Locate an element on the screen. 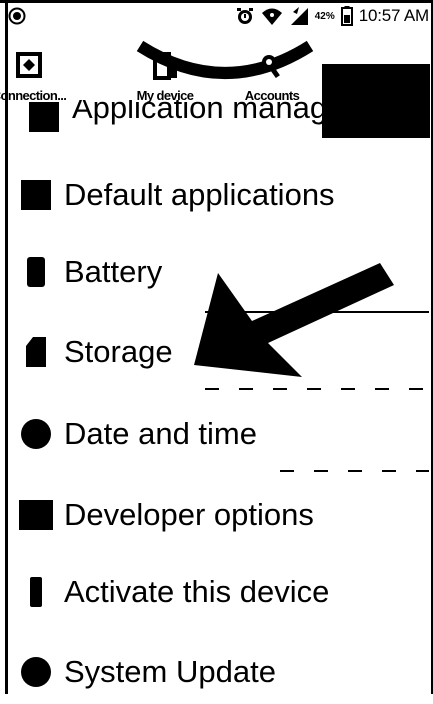 This screenshot has width=433, height=704. alarm-icon is located at coordinates (244, 16).